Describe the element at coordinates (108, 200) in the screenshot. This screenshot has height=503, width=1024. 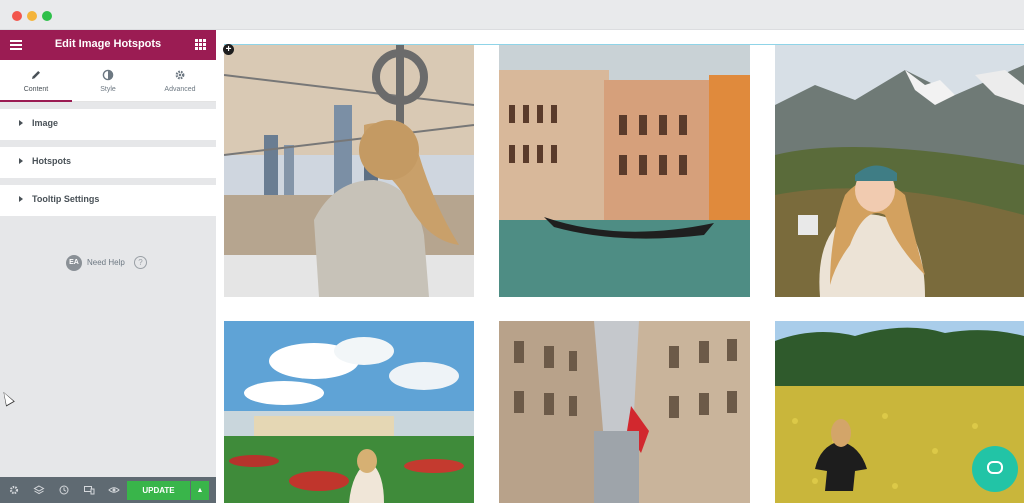
I see `section-tooltip-settings: Tooltip Settings` at that location.